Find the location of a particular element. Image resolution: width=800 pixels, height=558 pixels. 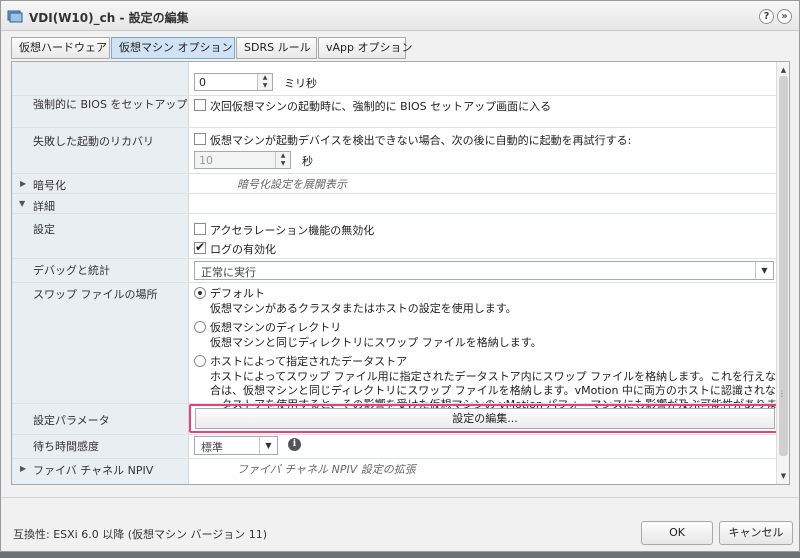

advanced-settings-label: 設定 is located at coordinates (44, 229).